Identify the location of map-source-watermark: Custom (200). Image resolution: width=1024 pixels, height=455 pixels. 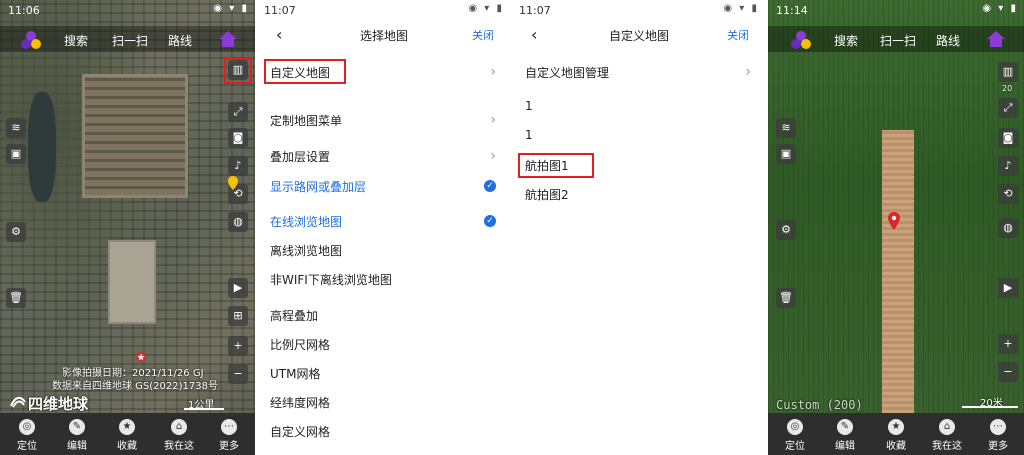
(819, 405).